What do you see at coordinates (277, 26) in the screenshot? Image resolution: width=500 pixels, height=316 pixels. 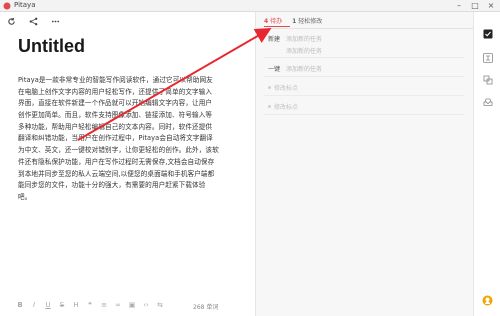 I see `active-tab-indicator` at bounding box center [277, 26].